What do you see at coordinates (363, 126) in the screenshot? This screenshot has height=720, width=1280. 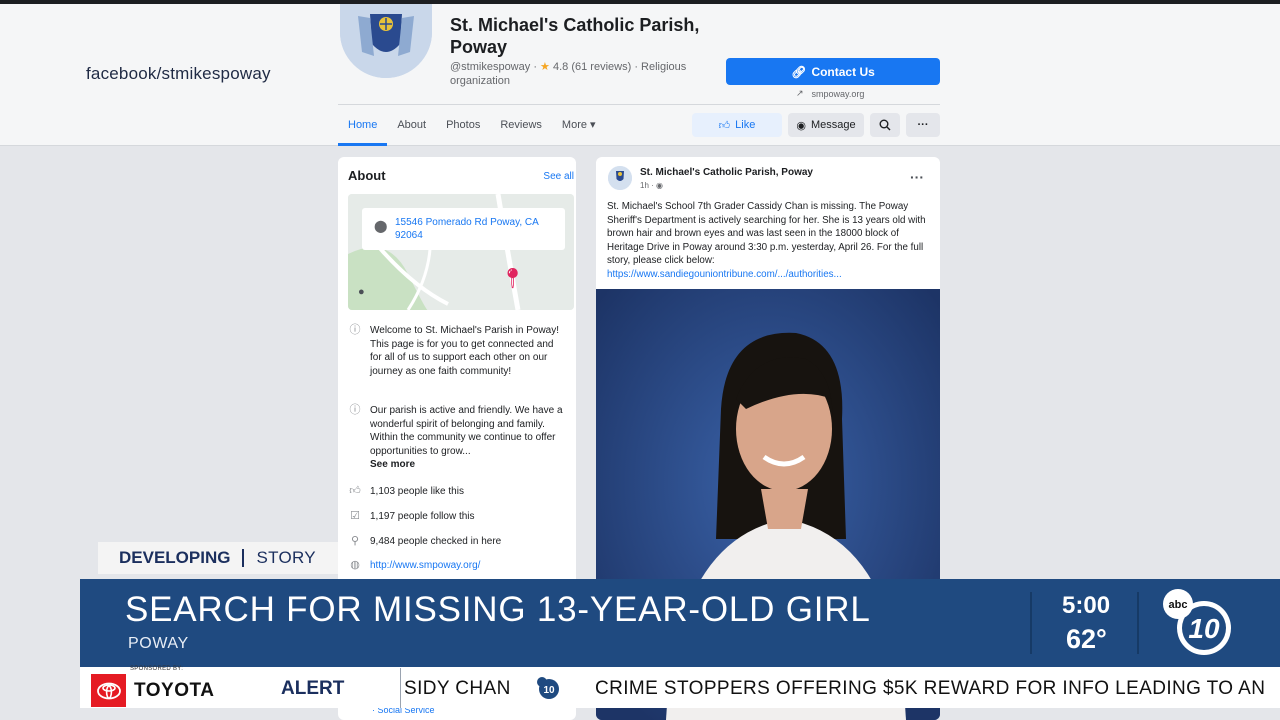 I see `tab-home: Home` at bounding box center [363, 126].